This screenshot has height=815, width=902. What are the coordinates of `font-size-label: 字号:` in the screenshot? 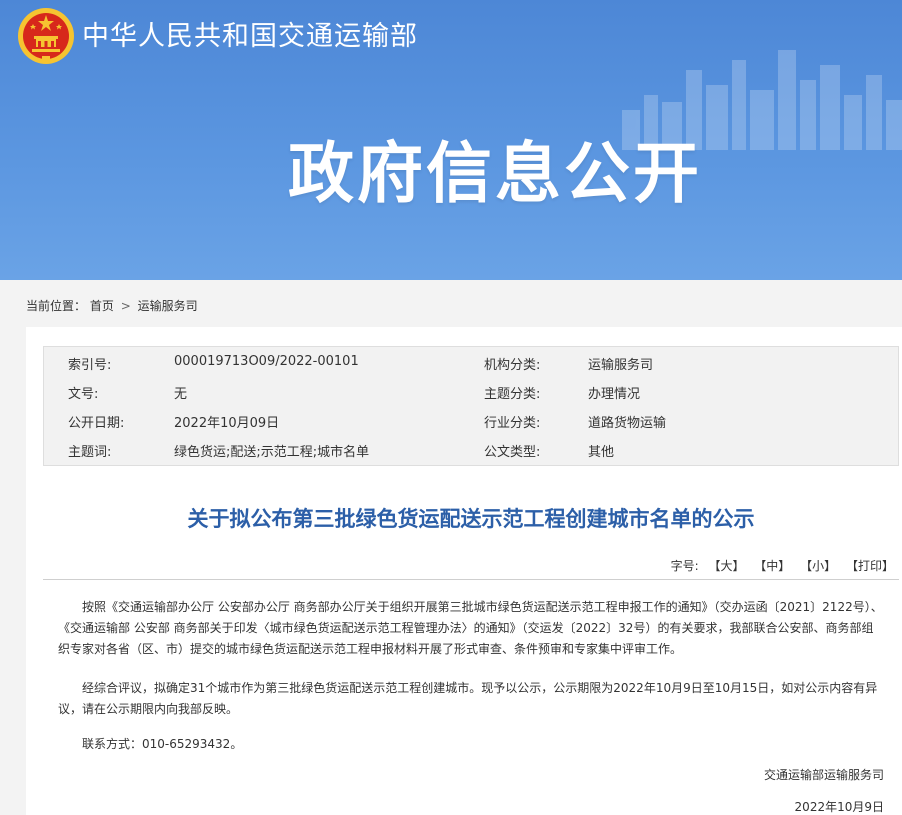 It's located at (684, 566).